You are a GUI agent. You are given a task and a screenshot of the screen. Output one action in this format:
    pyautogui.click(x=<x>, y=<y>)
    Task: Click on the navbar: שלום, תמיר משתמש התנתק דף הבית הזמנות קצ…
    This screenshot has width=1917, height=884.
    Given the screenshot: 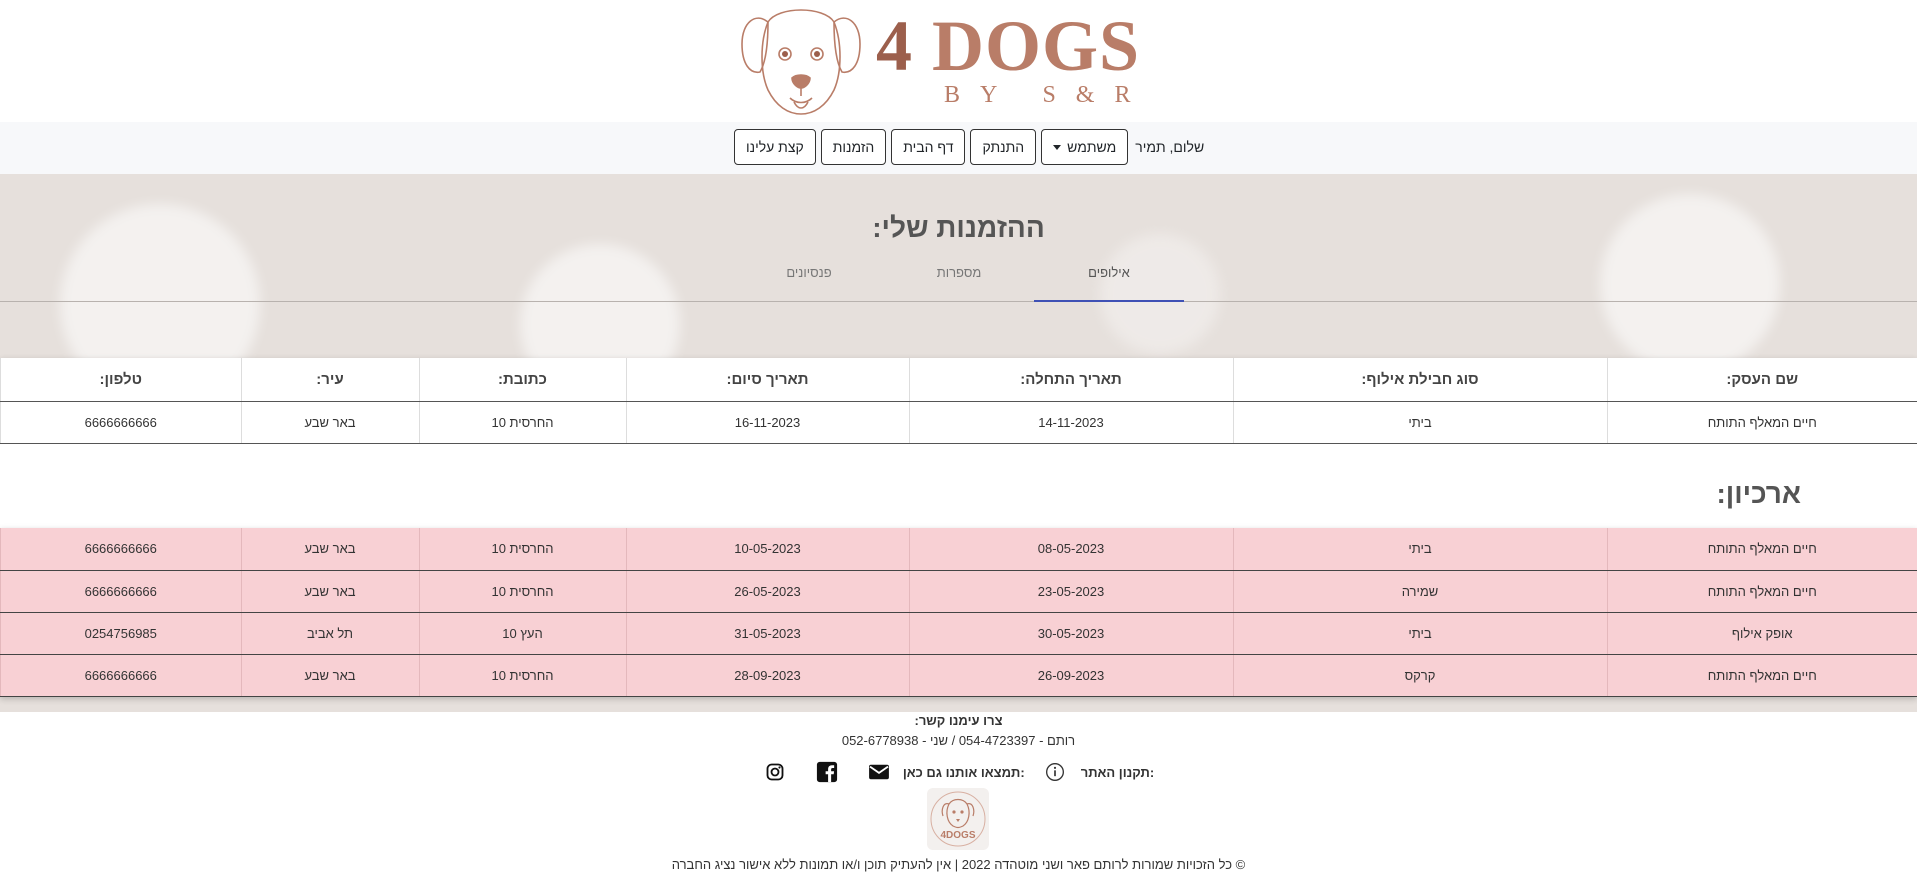 What is the action you would take?
    pyautogui.click(x=958, y=148)
    